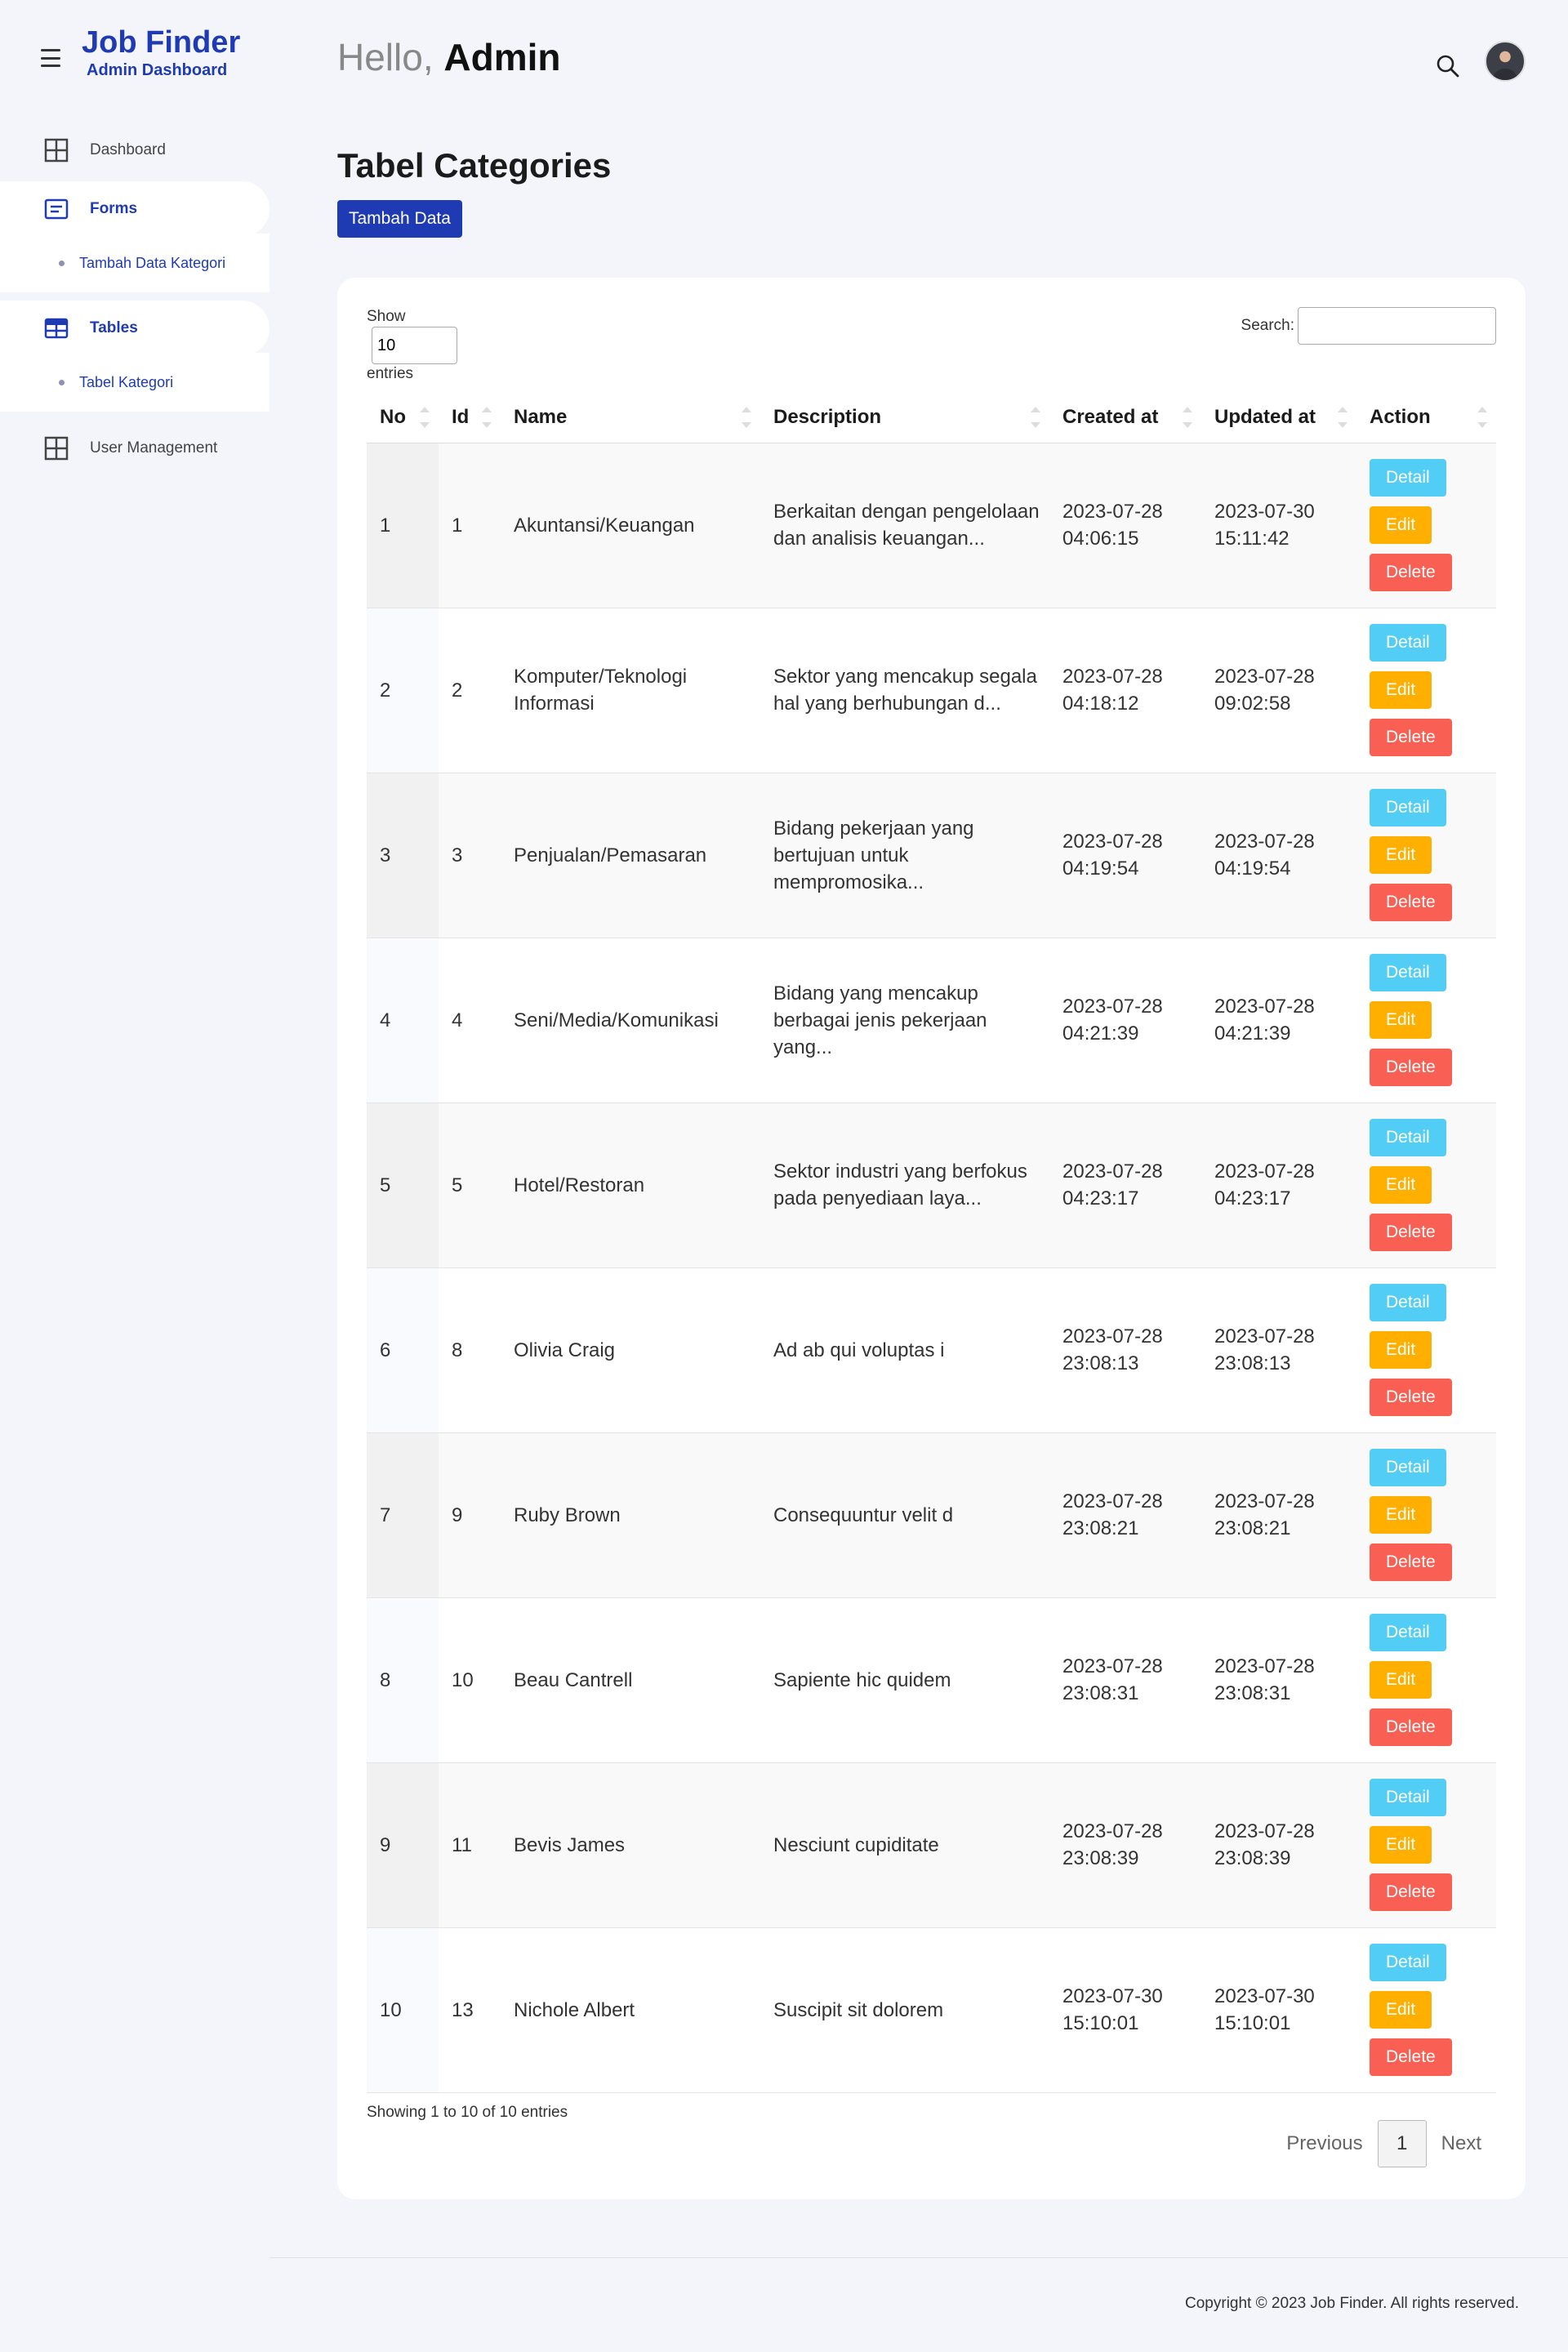 This screenshot has width=1568, height=2352. What do you see at coordinates (630, 1021) in the screenshot?
I see `cell-name: Seni/Media/Komunikasi` at bounding box center [630, 1021].